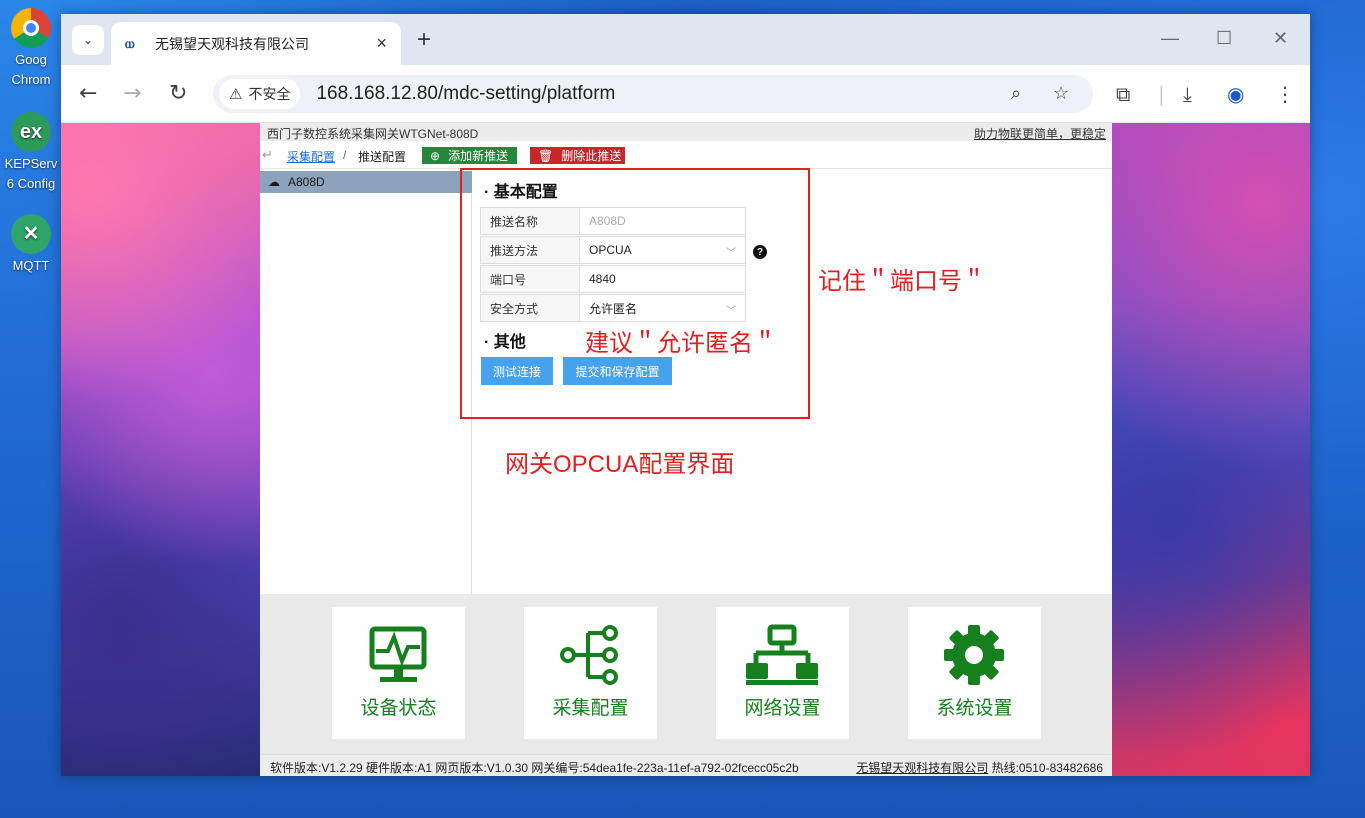 This screenshot has width=1365, height=818. I want to click on annotation-highlight-box, so click(635, 293).